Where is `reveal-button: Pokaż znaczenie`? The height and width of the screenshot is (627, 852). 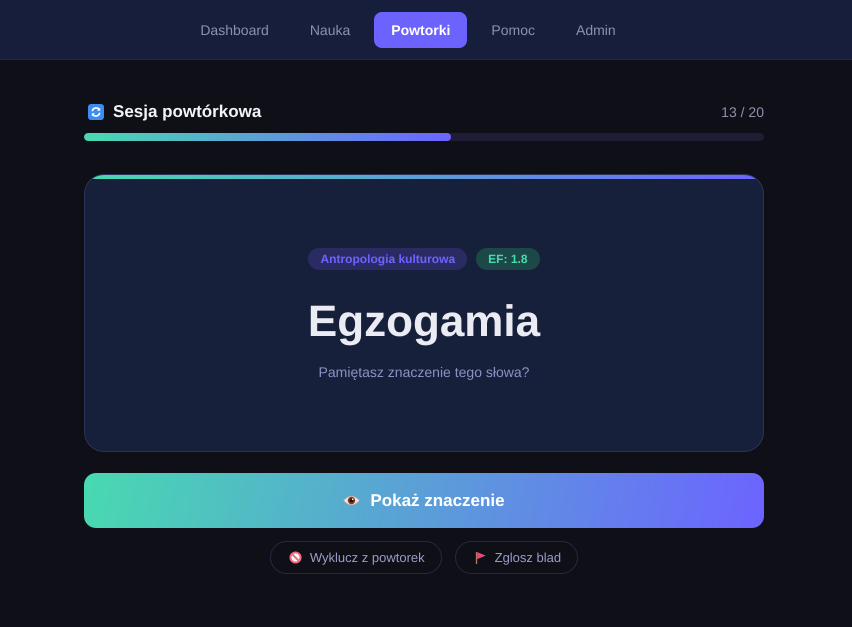 reveal-button: Pokaż znaczenie is located at coordinates (424, 500).